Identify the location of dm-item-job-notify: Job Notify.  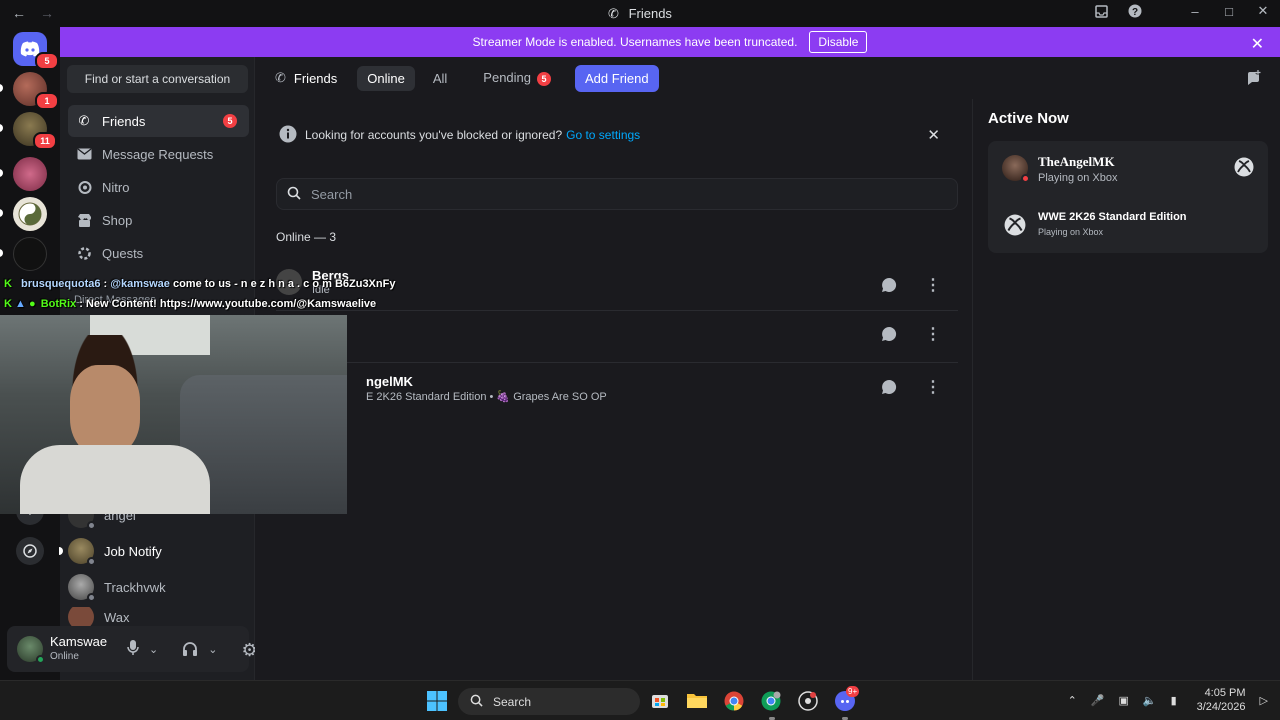
(115, 551).